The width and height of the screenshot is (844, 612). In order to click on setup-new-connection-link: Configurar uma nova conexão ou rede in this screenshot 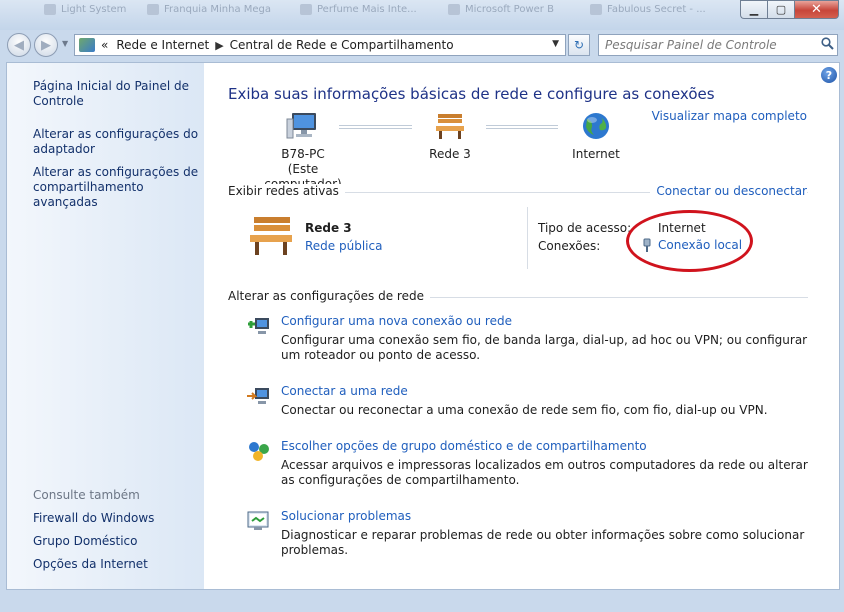, I will do `click(396, 321)`.